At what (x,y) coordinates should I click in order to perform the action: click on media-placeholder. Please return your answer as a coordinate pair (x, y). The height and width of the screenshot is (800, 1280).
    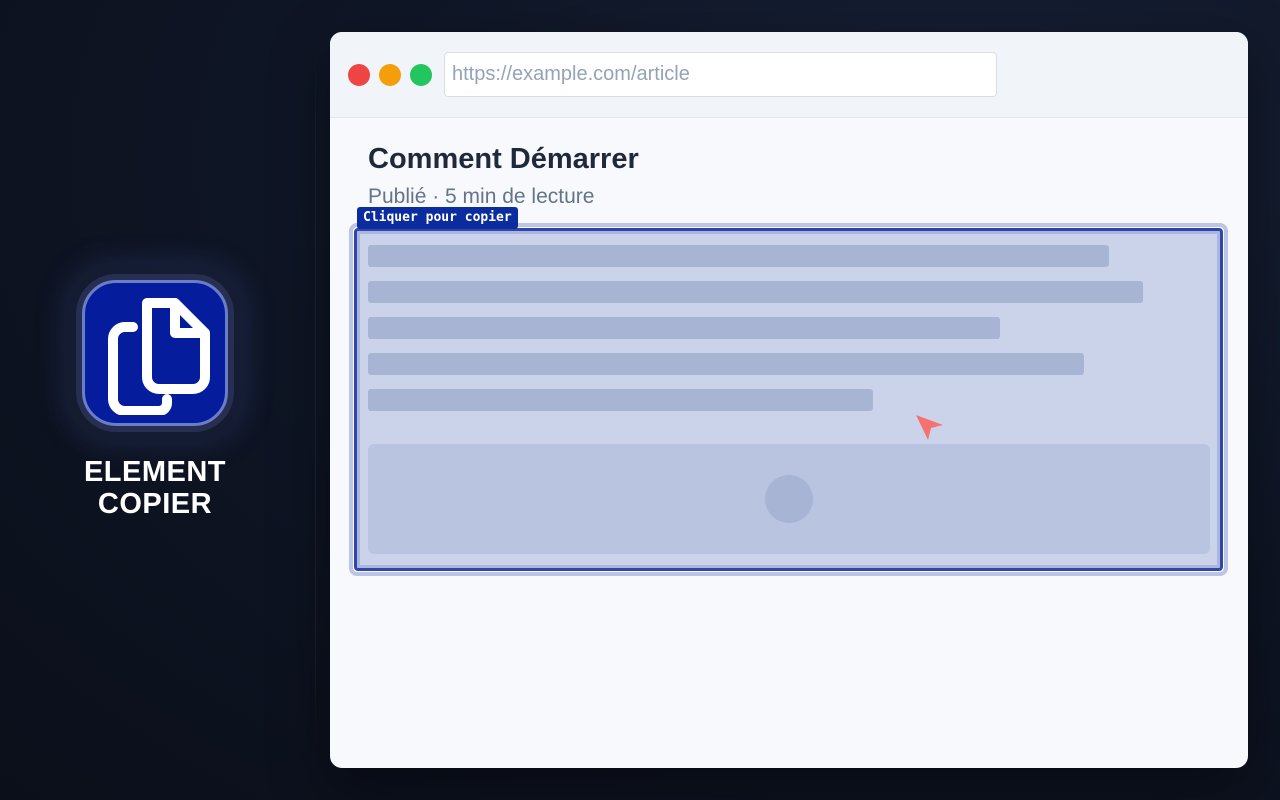
    Looking at the image, I should click on (789, 499).